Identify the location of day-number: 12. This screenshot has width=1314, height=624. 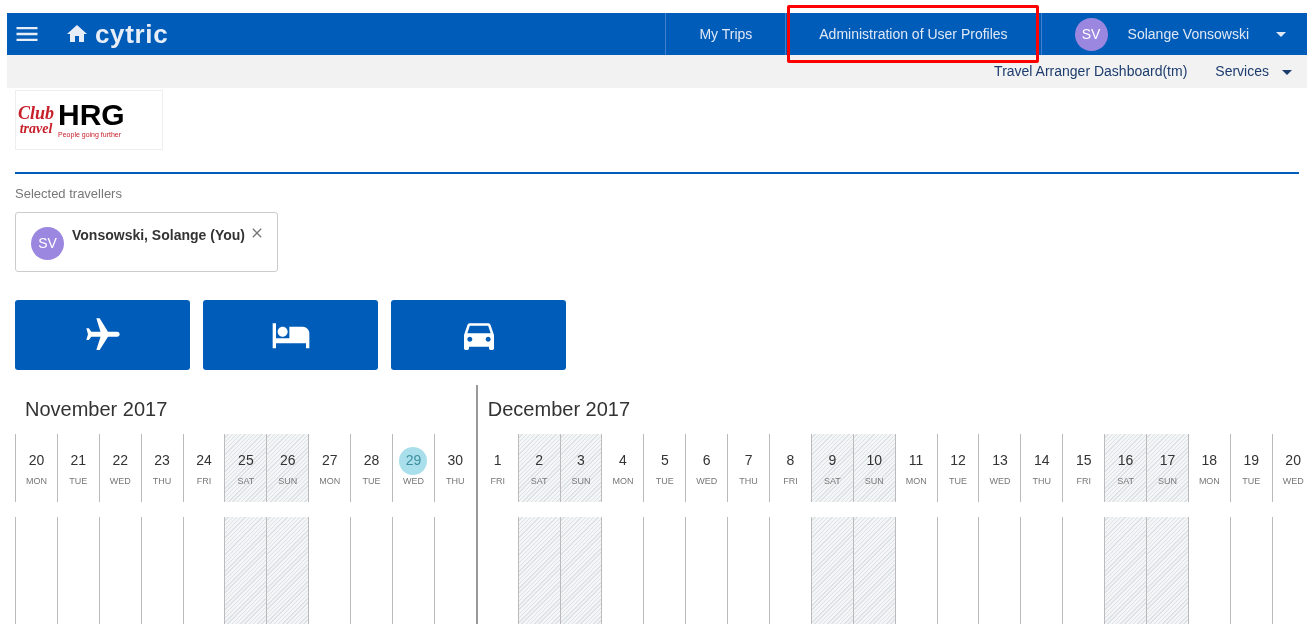
(958, 461).